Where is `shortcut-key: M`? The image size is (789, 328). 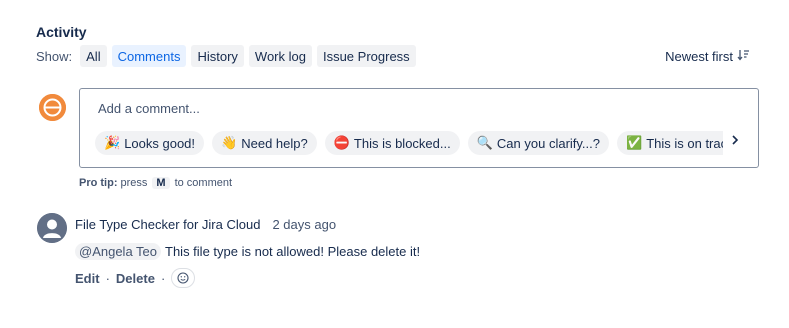 shortcut-key: M is located at coordinates (161, 183).